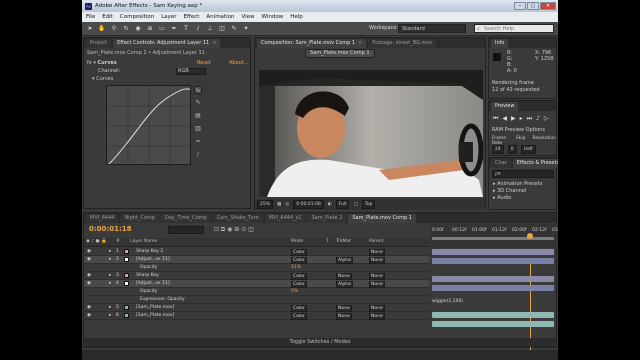  I want to click on camera-snapshot-icon: ◎, so click(287, 204).